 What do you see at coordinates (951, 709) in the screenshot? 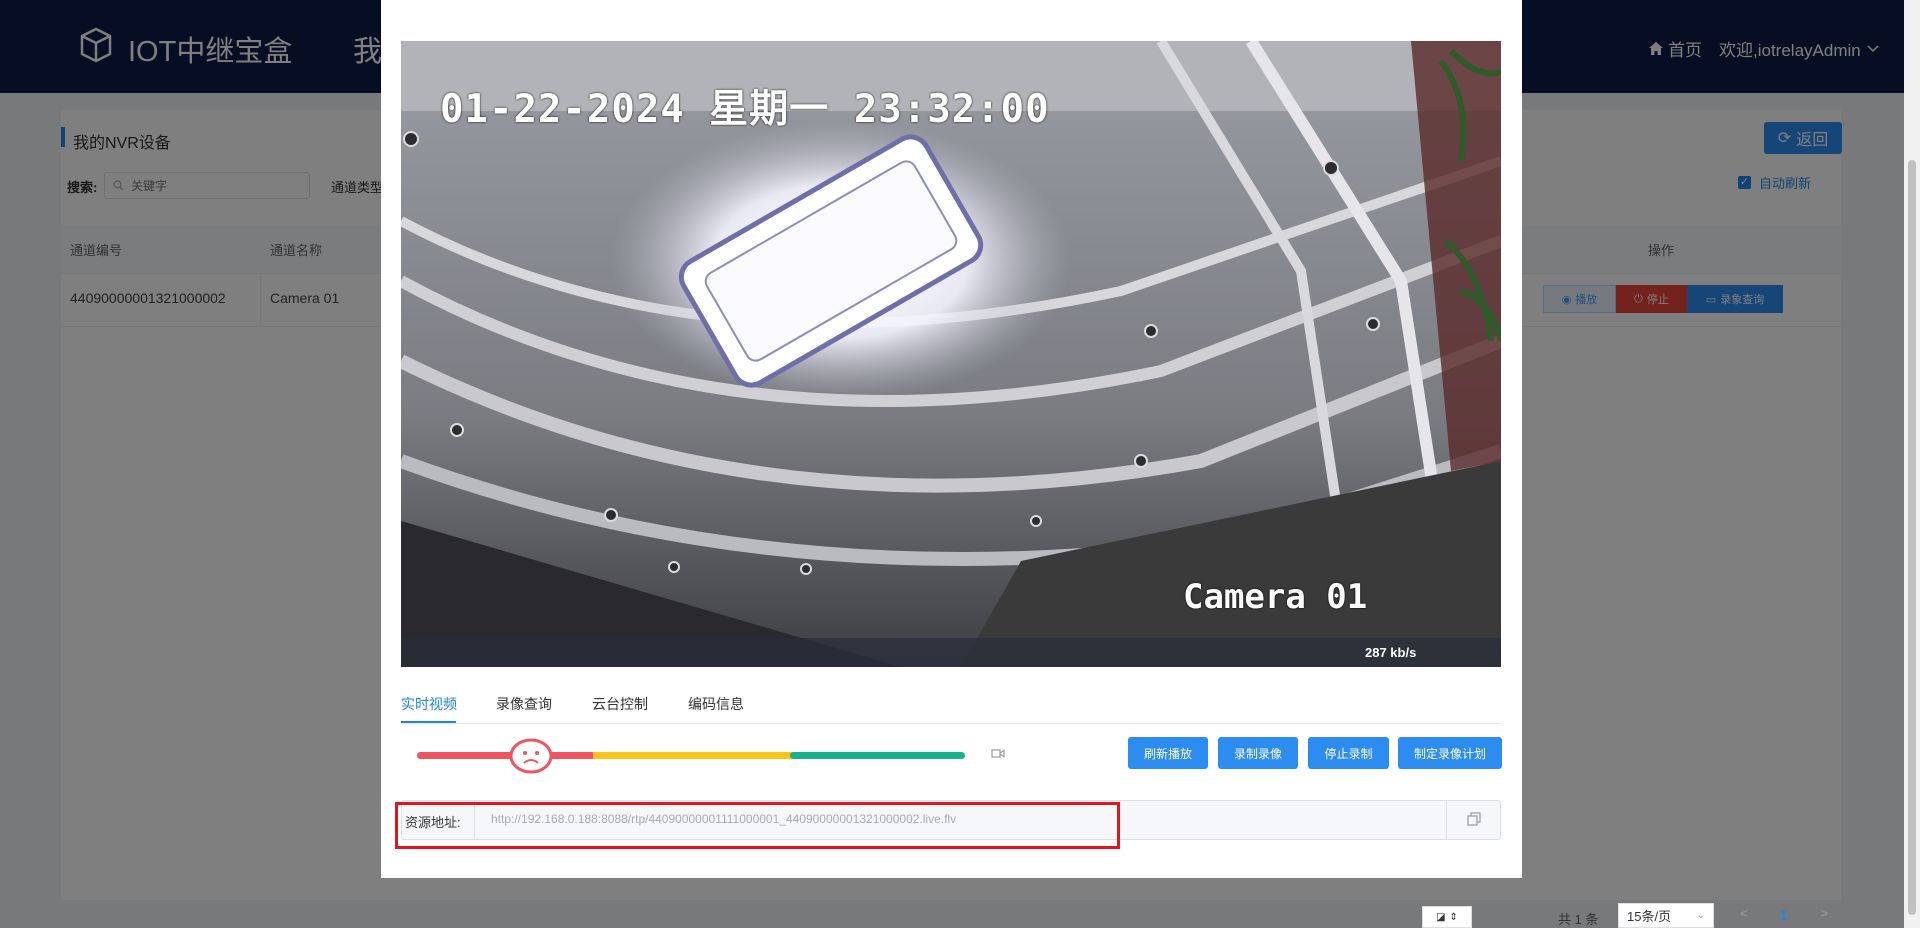
I see `dialog-tabs` at bounding box center [951, 709].